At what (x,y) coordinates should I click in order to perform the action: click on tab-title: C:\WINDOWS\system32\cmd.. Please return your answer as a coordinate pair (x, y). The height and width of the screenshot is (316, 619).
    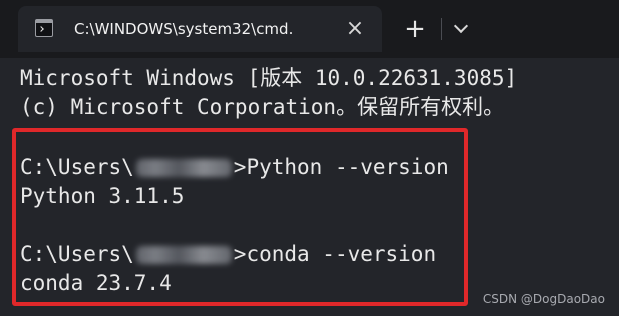
    Looking at the image, I should click on (184, 29).